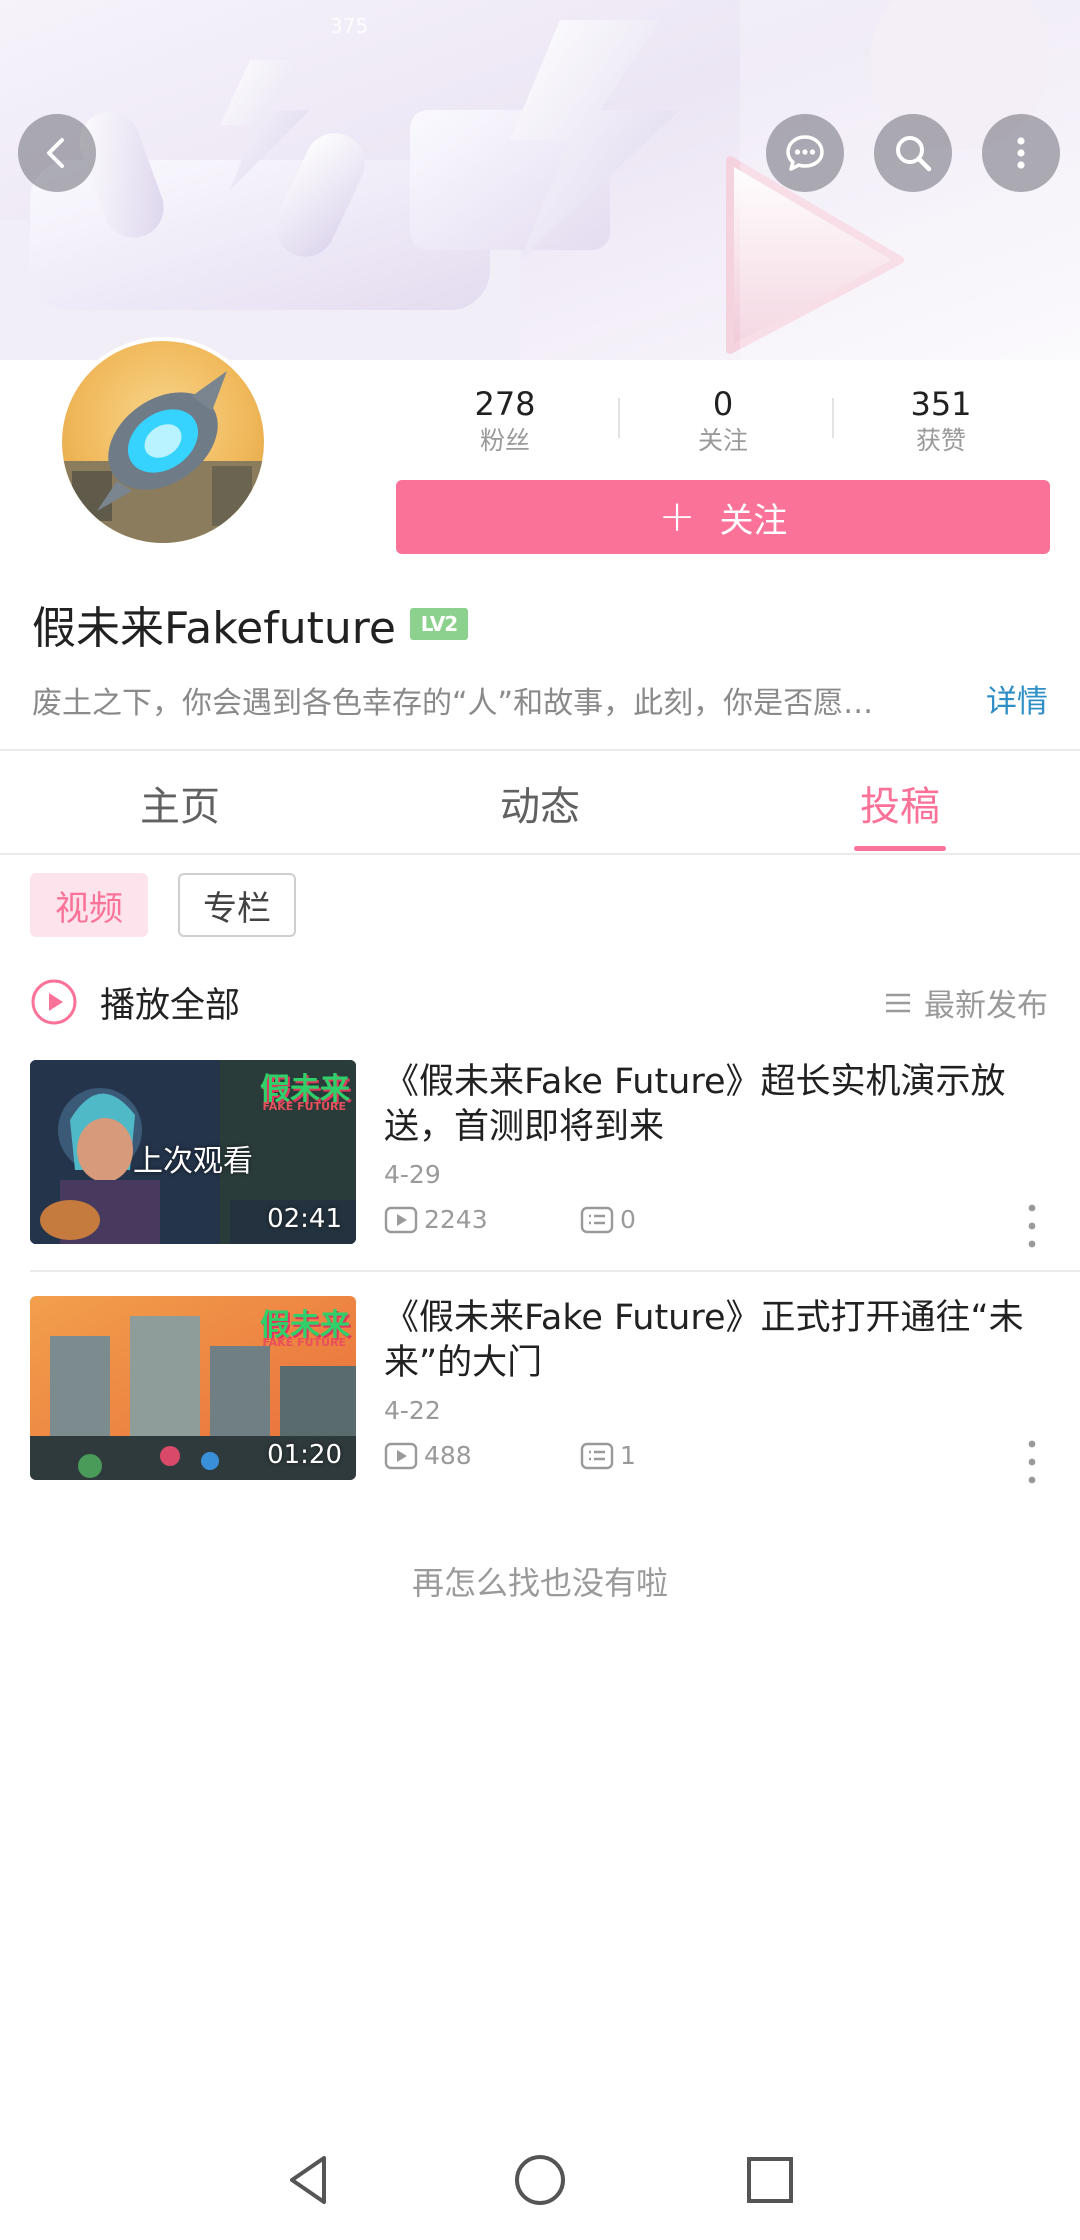 The image size is (1080, 2240). What do you see at coordinates (539, 1583) in the screenshot?
I see `list-end-text: 再怎么找也没有啦` at bounding box center [539, 1583].